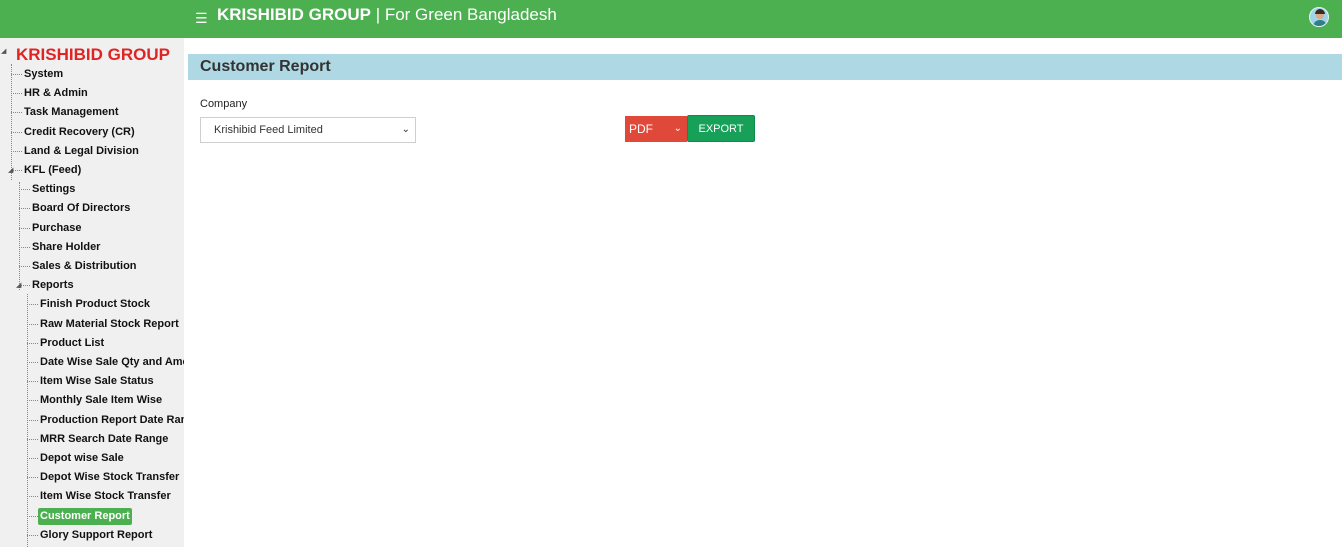 This screenshot has width=1342, height=547. Describe the element at coordinates (112, 362) in the screenshot. I see `tree-node-label: Date Wise Sale Qty and Amount` at that location.